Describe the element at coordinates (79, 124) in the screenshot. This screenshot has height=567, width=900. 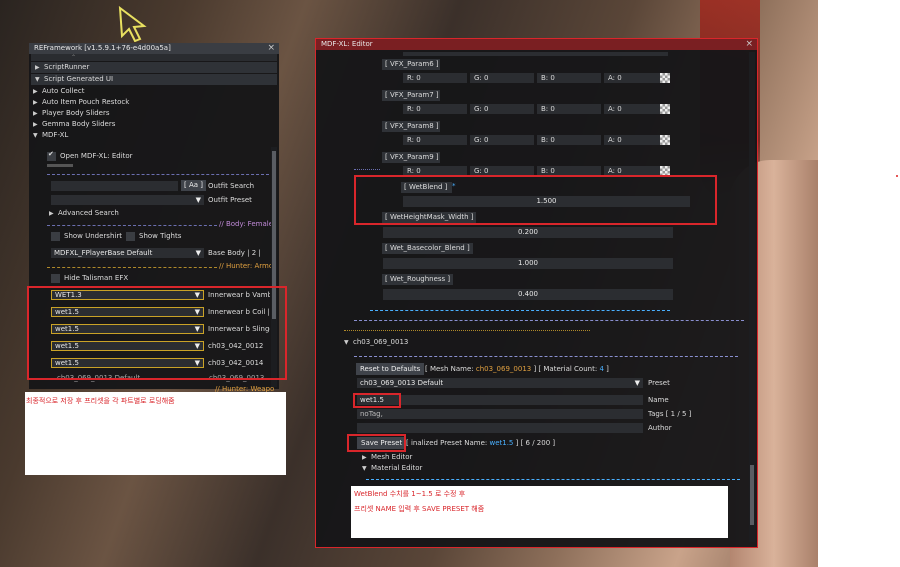
I see `item-label: Gemma Body Sliders` at that location.